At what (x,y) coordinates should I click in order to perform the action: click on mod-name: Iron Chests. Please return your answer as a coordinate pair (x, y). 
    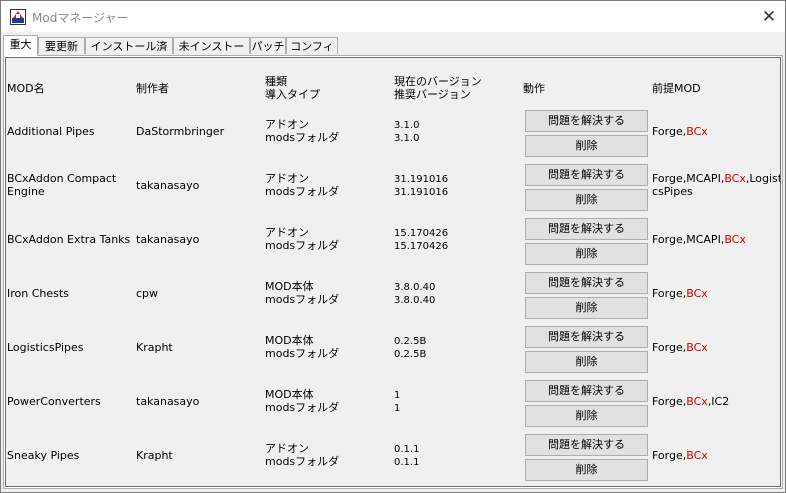
    Looking at the image, I should click on (38, 293).